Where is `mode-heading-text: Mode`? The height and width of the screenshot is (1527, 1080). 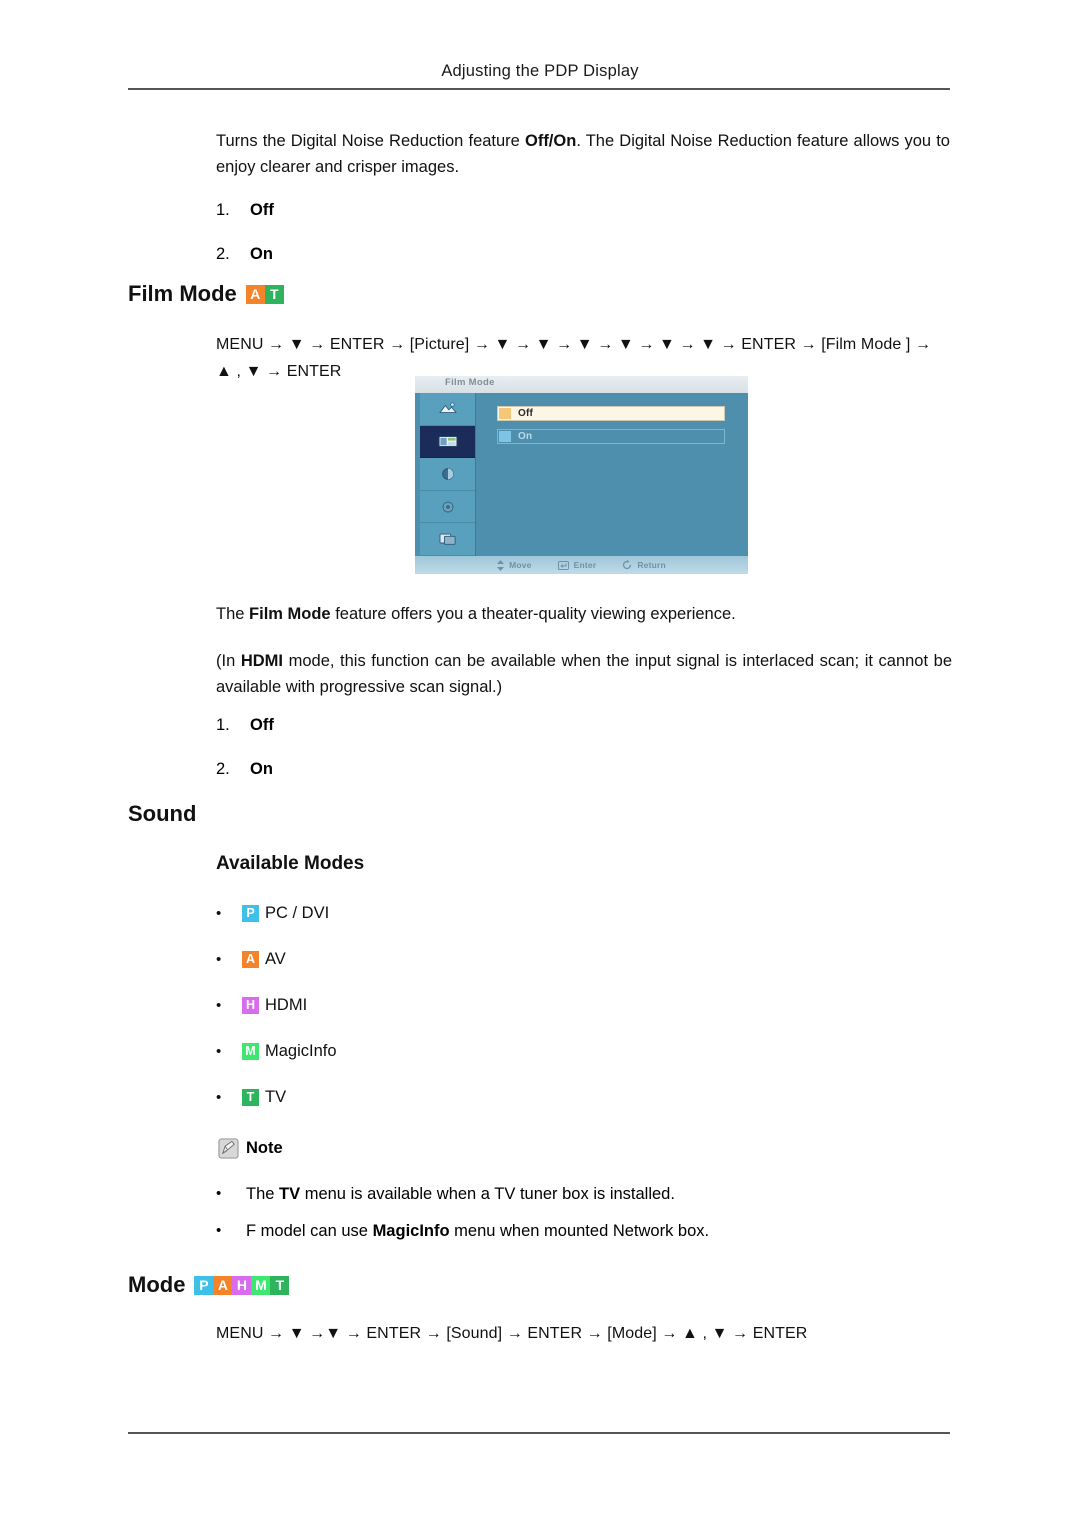 mode-heading-text: Mode is located at coordinates (157, 1284).